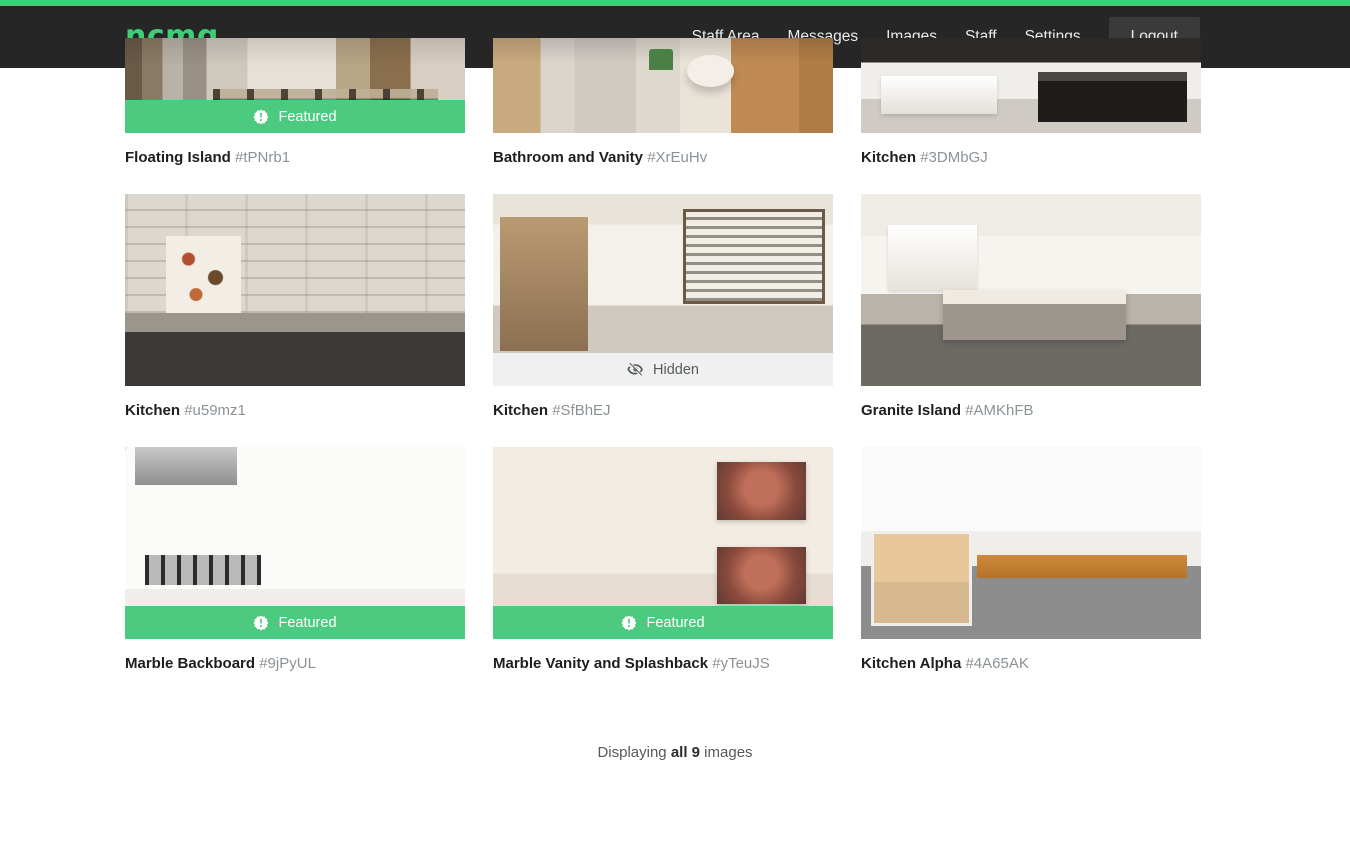 The width and height of the screenshot is (1350, 867). What do you see at coordinates (741, 663) in the screenshot?
I see `image-hash-id: #yTeuJS` at bounding box center [741, 663].